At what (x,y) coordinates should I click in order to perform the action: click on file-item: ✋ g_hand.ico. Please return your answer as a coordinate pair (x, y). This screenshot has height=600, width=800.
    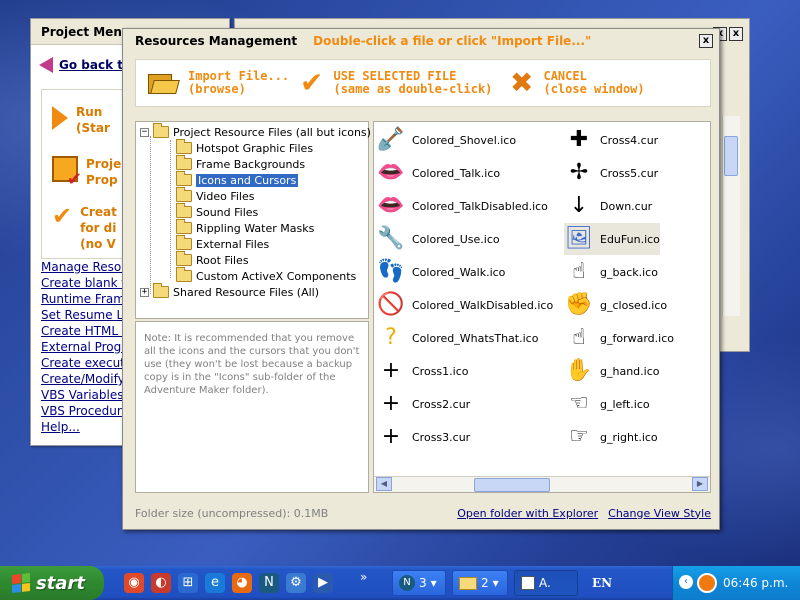
    Looking at the image, I should click on (611, 371).